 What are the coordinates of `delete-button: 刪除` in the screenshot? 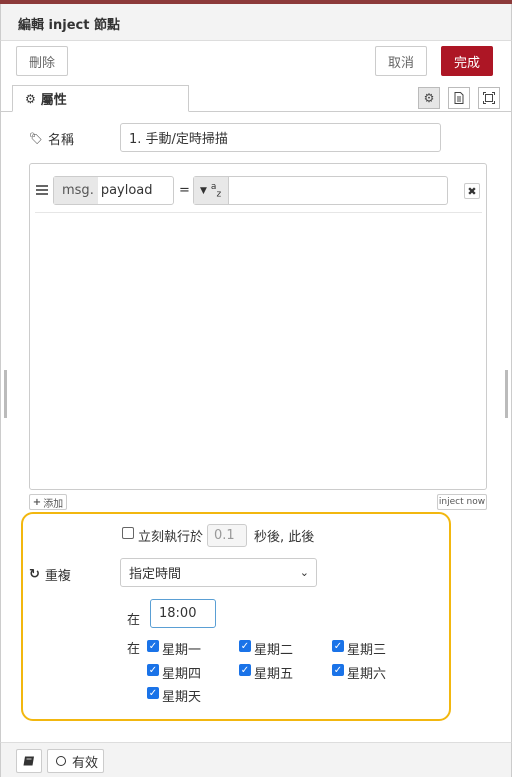 It's located at (42, 61).